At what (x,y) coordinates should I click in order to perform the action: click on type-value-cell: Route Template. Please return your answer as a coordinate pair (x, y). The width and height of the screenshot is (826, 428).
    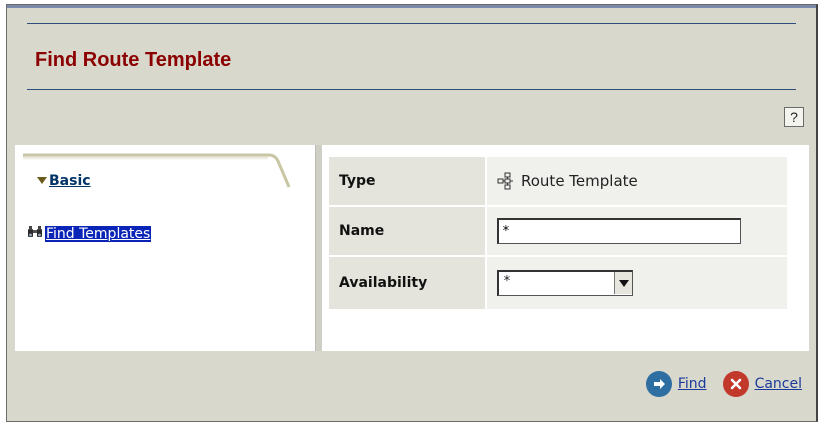
    Looking at the image, I should click on (637, 181).